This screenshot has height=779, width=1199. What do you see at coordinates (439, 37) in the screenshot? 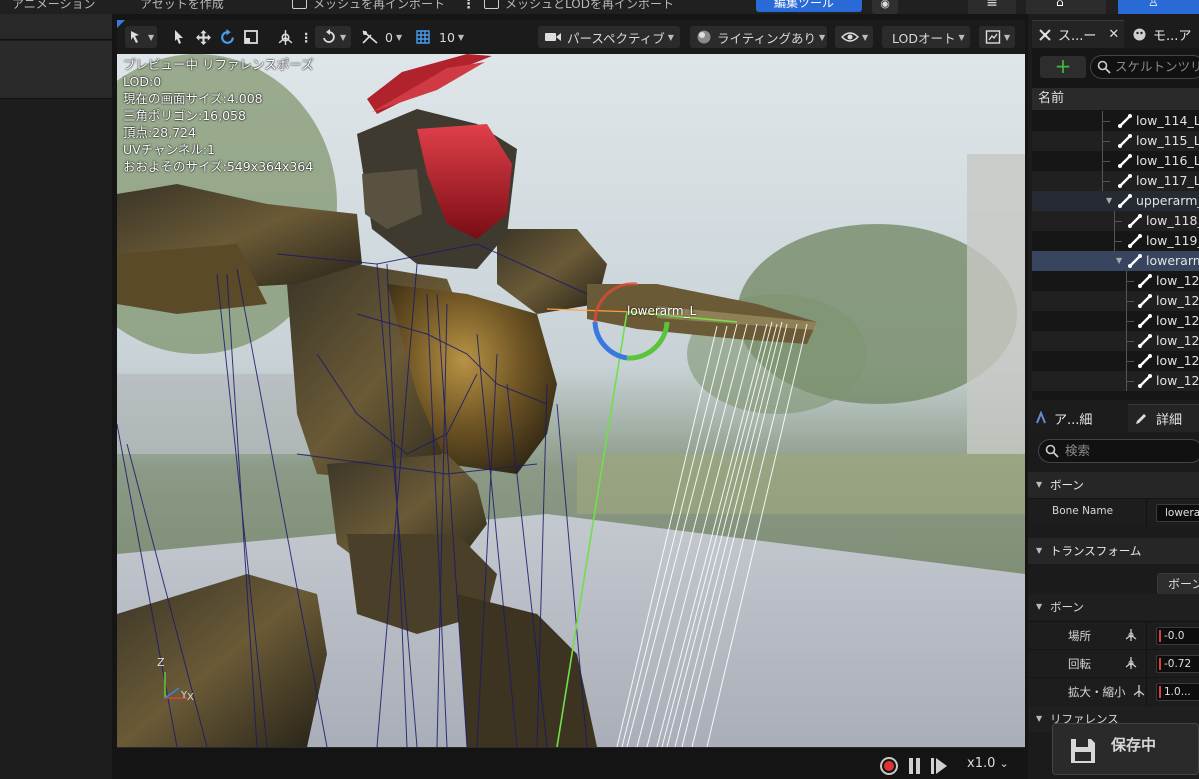
I see `grid-snap-button: 10 ▼` at bounding box center [439, 37].